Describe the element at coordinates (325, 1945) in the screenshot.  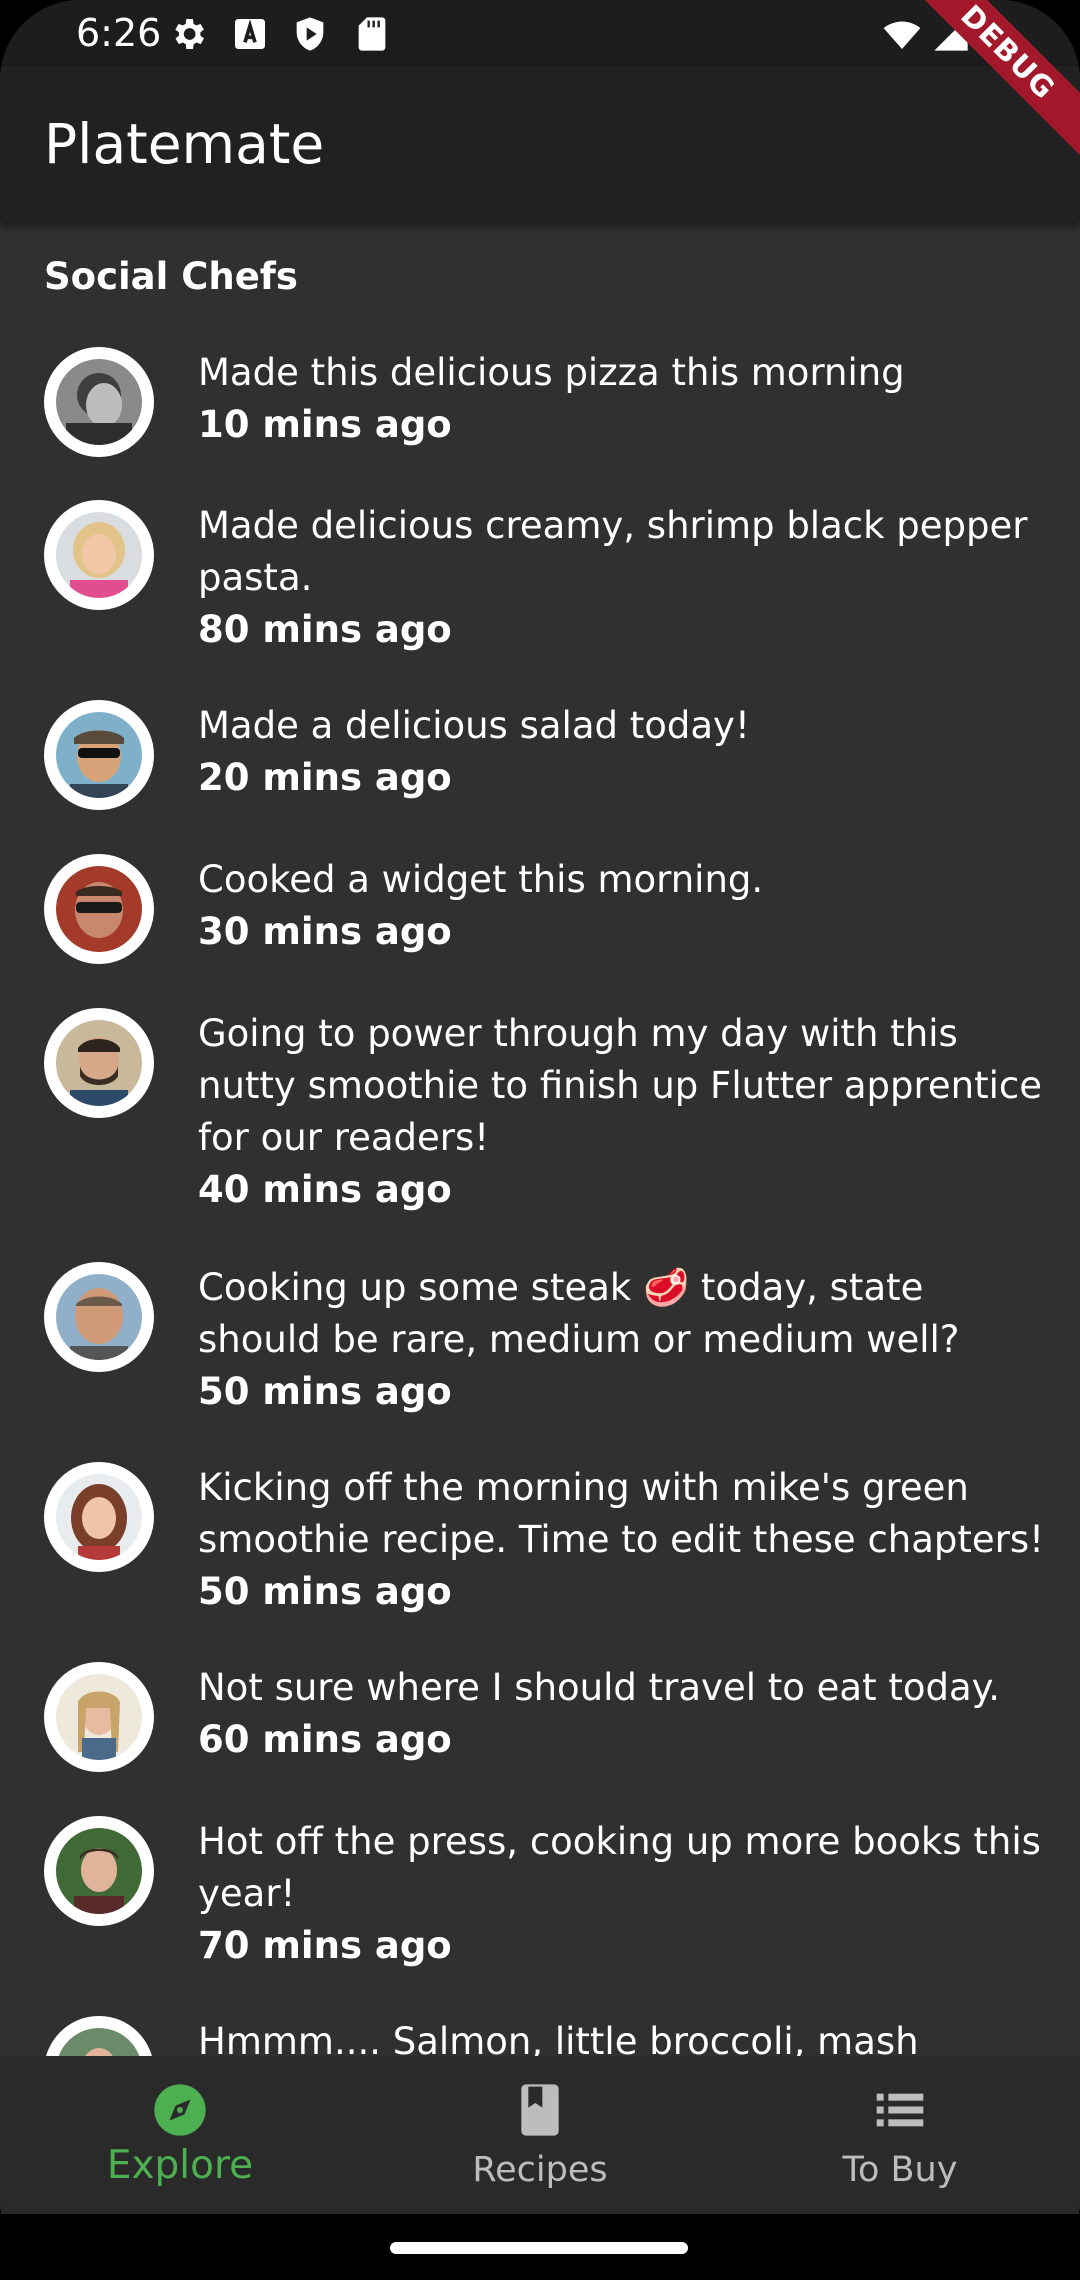
I see `post-time: 70 mins ago` at that location.